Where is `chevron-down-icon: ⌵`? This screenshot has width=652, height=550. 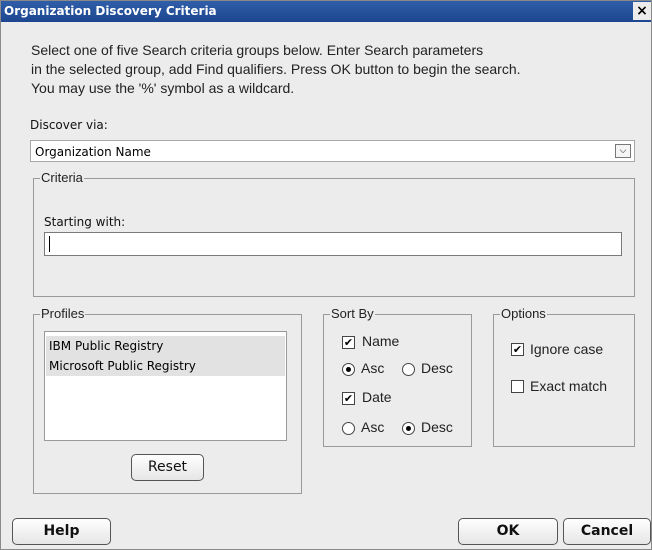
chevron-down-icon: ⌵ is located at coordinates (623, 151).